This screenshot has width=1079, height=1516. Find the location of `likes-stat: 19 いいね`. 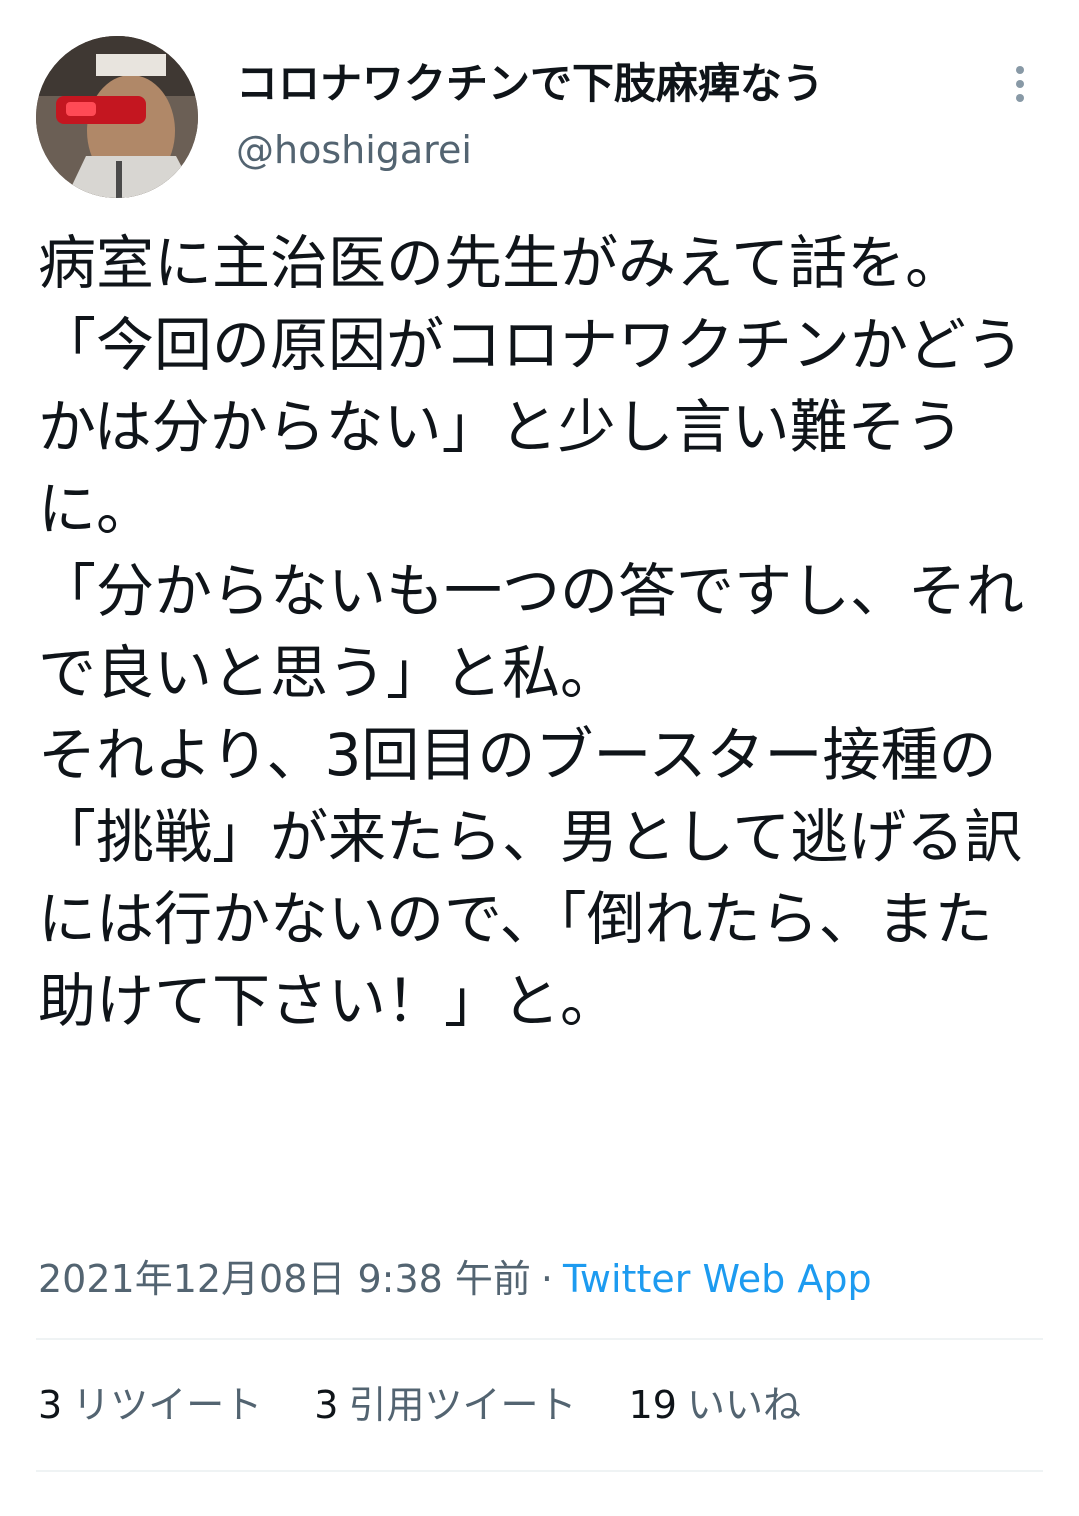

likes-stat: 19 いいね is located at coordinates (715, 1405).